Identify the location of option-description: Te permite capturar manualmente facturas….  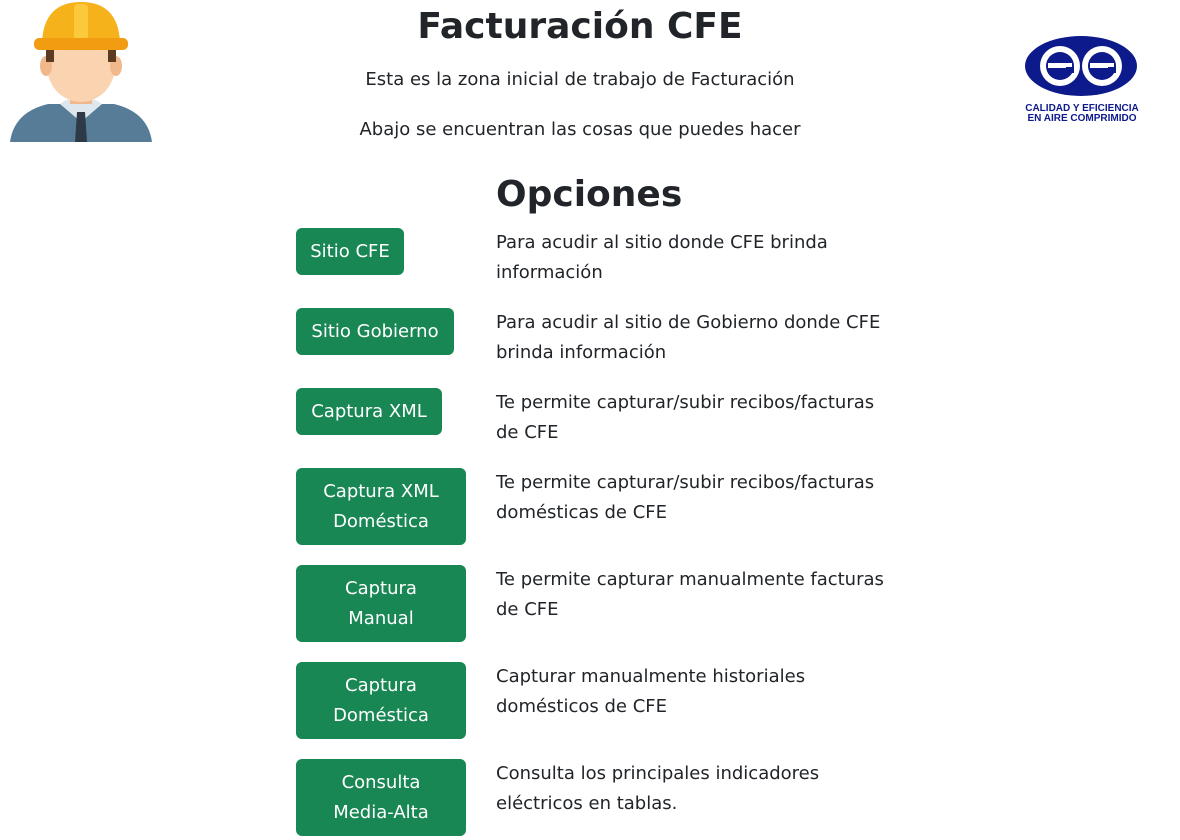
(690, 594).